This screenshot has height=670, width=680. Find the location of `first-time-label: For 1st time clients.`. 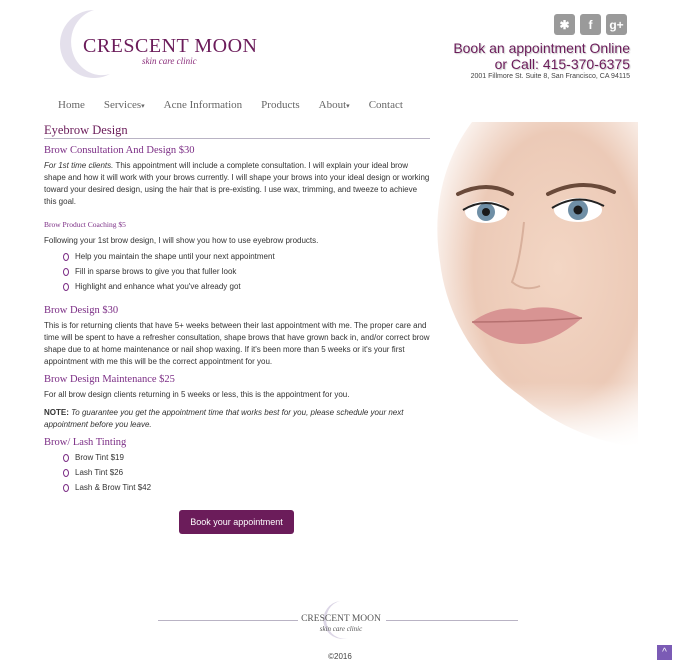

first-time-label: For 1st time clients. is located at coordinates (79, 165).